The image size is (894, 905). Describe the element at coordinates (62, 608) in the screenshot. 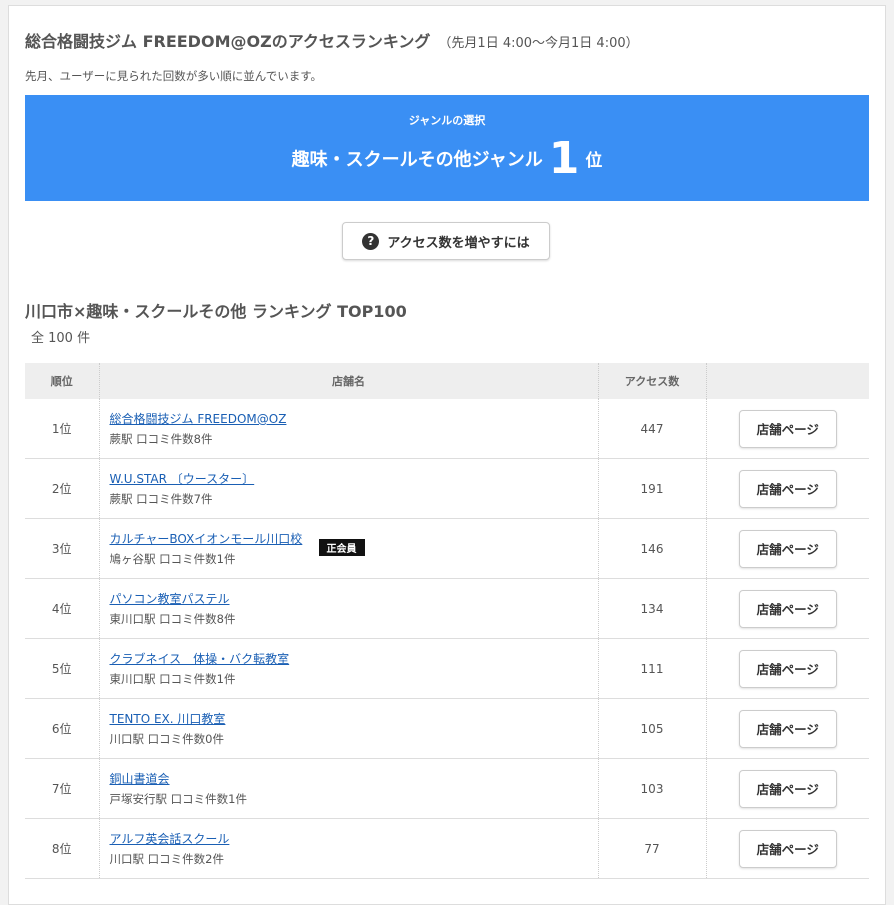

I see `rank-cell: 4位` at that location.